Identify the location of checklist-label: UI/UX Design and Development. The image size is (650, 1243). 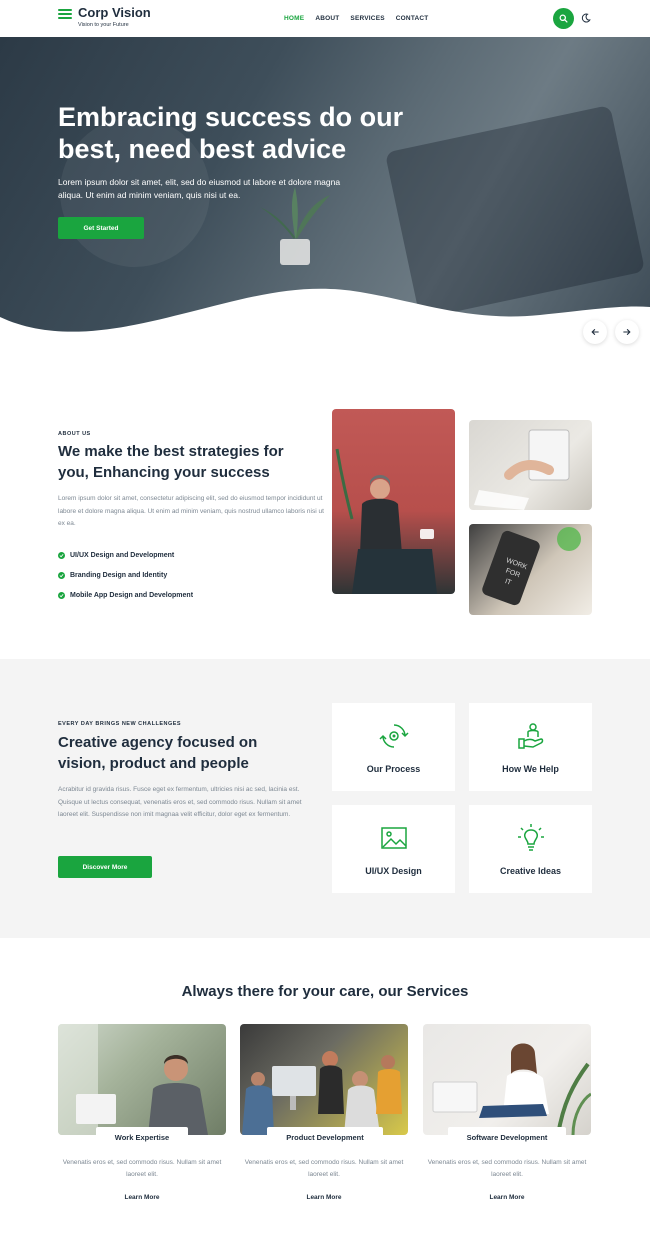
(122, 555).